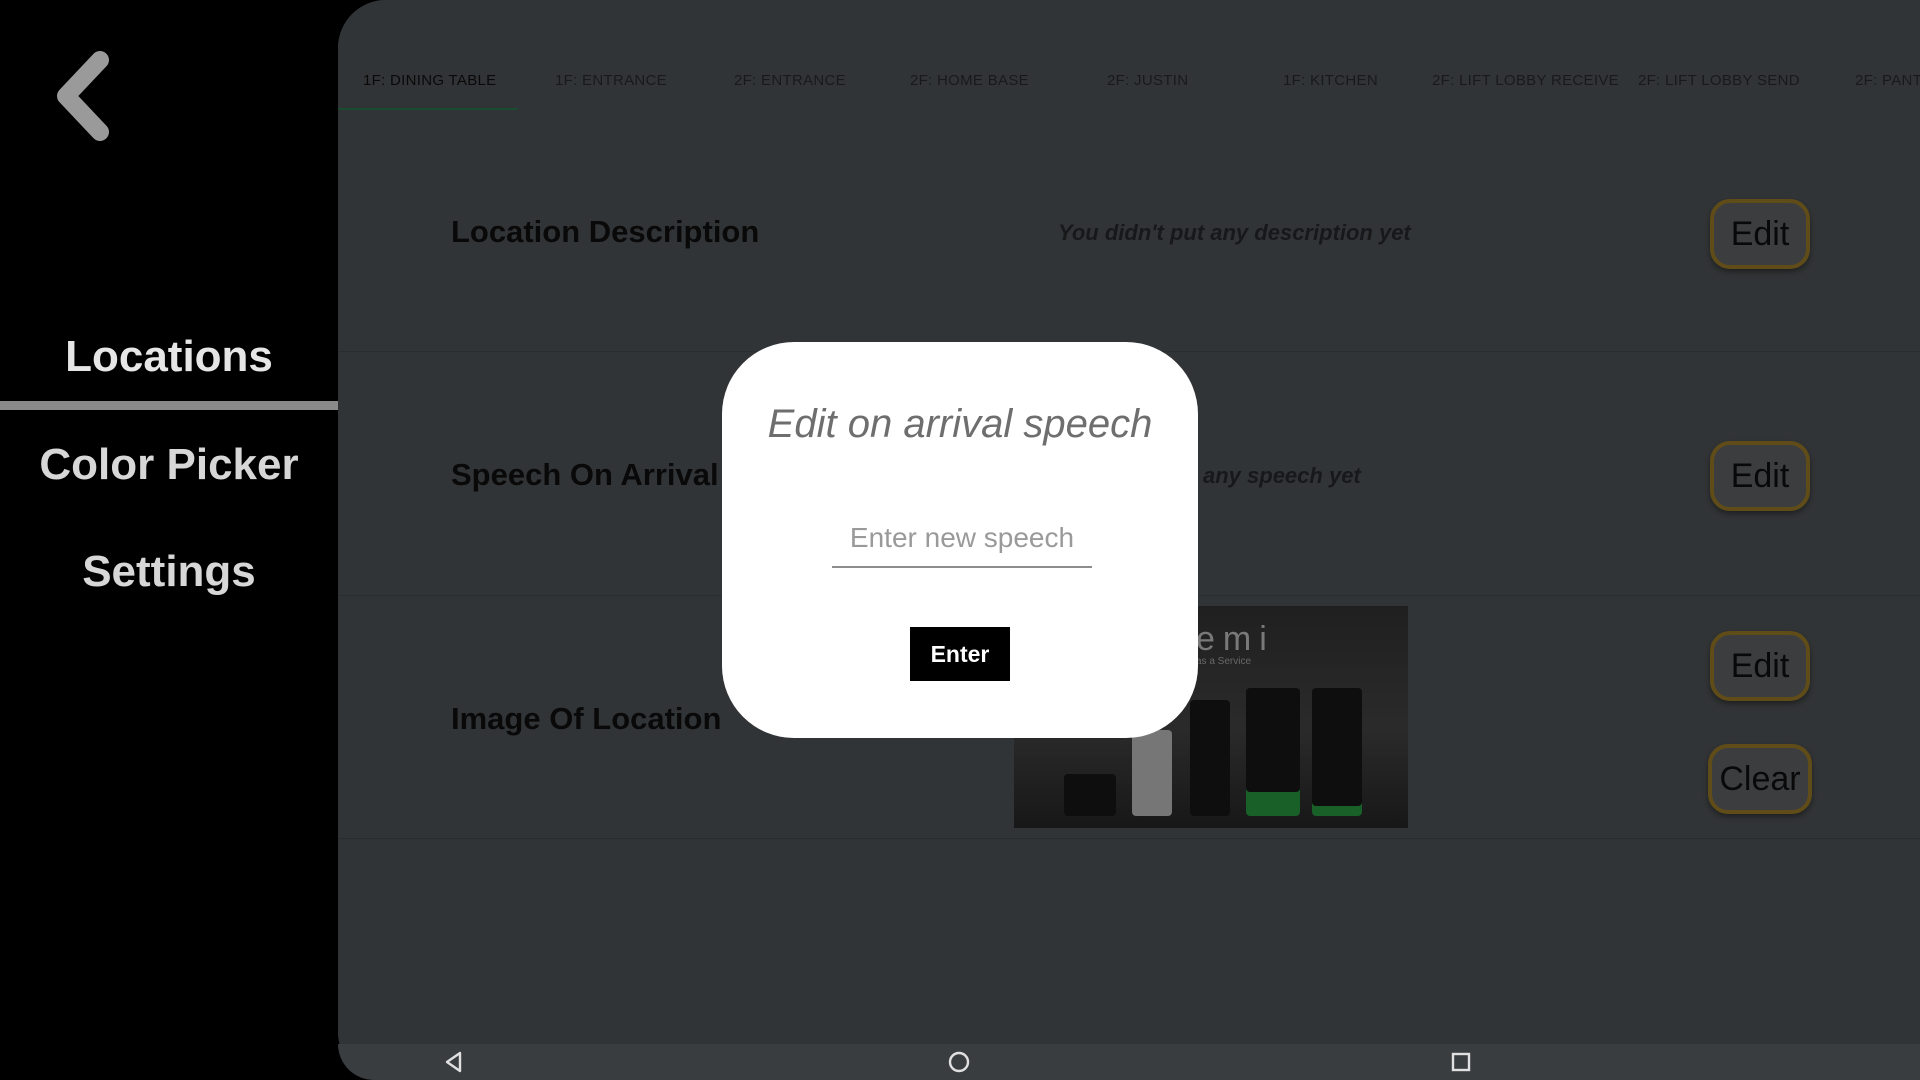 The height and width of the screenshot is (1080, 1920). What do you see at coordinates (169, 465) in the screenshot?
I see `sidebar-item-color-picker: Color Picker` at bounding box center [169, 465].